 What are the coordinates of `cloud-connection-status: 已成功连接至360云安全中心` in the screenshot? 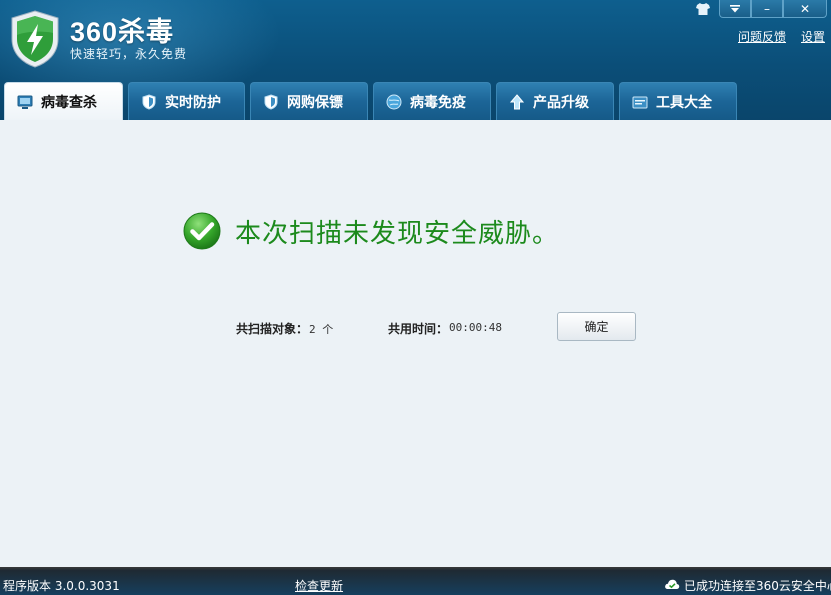 It's located at (757, 586).